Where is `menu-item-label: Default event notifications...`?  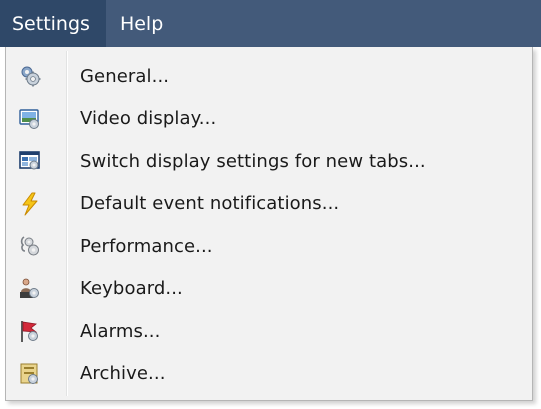
menu-item-label: Default event notifications... is located at coordinates (210, 204).